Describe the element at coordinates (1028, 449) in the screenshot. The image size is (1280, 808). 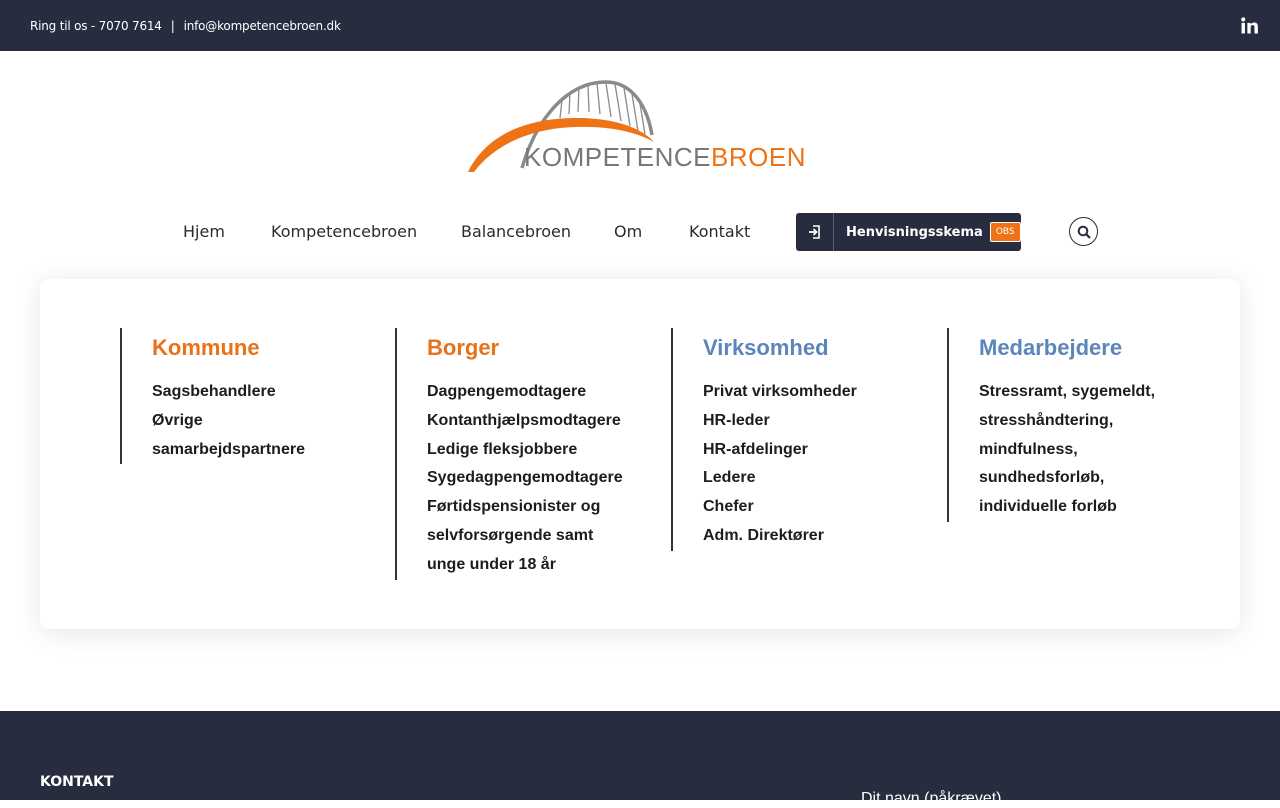
I see `list-item: mindfulness,` at that location.